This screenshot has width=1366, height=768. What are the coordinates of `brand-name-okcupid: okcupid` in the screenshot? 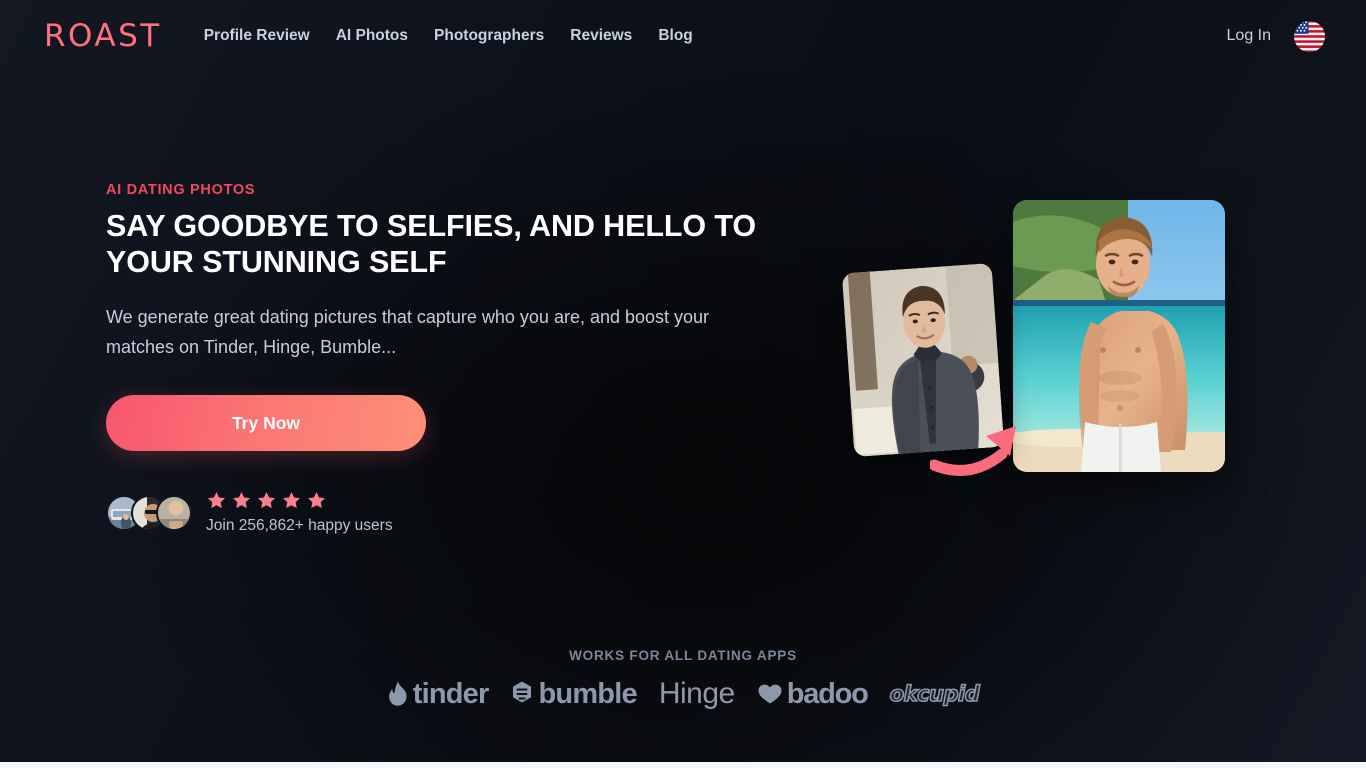 It's located at (935, 693).